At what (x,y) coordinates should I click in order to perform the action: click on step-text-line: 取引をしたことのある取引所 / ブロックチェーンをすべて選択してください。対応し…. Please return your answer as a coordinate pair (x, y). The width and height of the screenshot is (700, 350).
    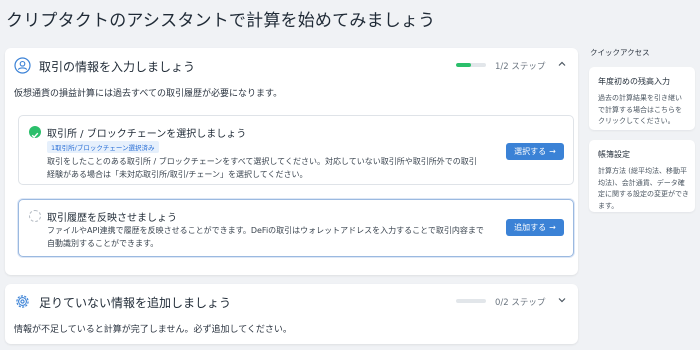
    Looking at the image, I should click on (262, 161).